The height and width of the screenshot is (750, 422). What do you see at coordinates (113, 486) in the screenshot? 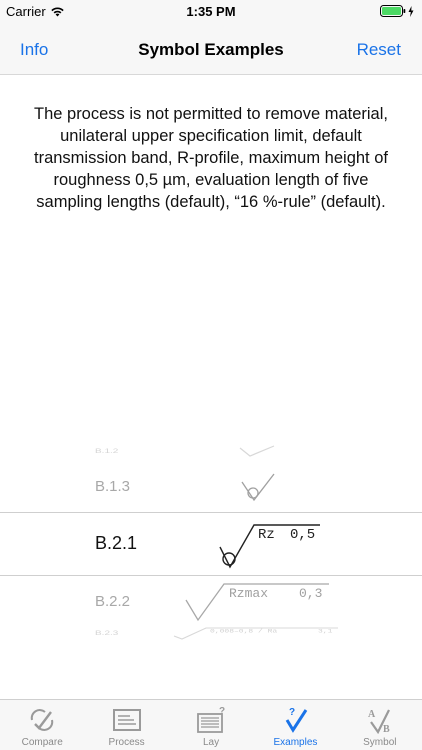
I see `picker-item-code: B.1.3` at bounding box center [113, 486].